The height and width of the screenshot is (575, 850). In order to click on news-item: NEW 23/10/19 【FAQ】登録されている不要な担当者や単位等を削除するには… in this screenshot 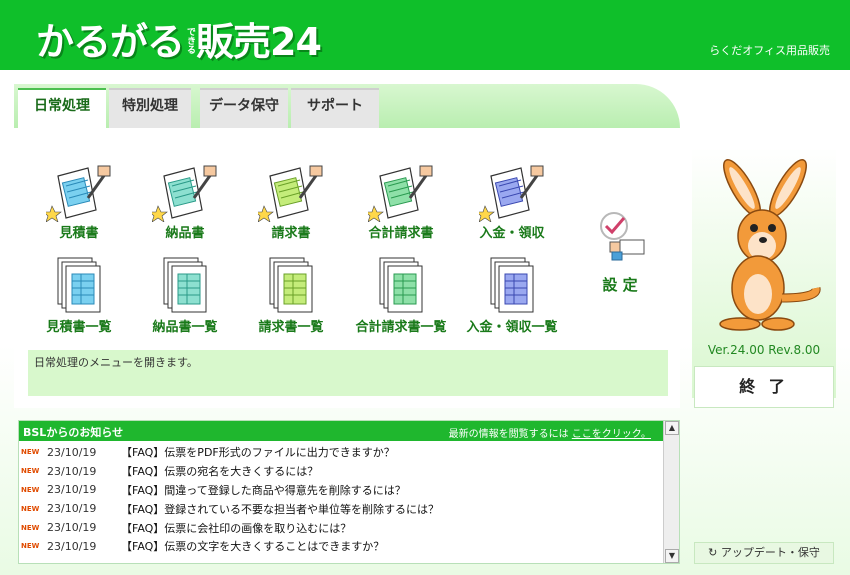, I will do `click(341, 508)`.